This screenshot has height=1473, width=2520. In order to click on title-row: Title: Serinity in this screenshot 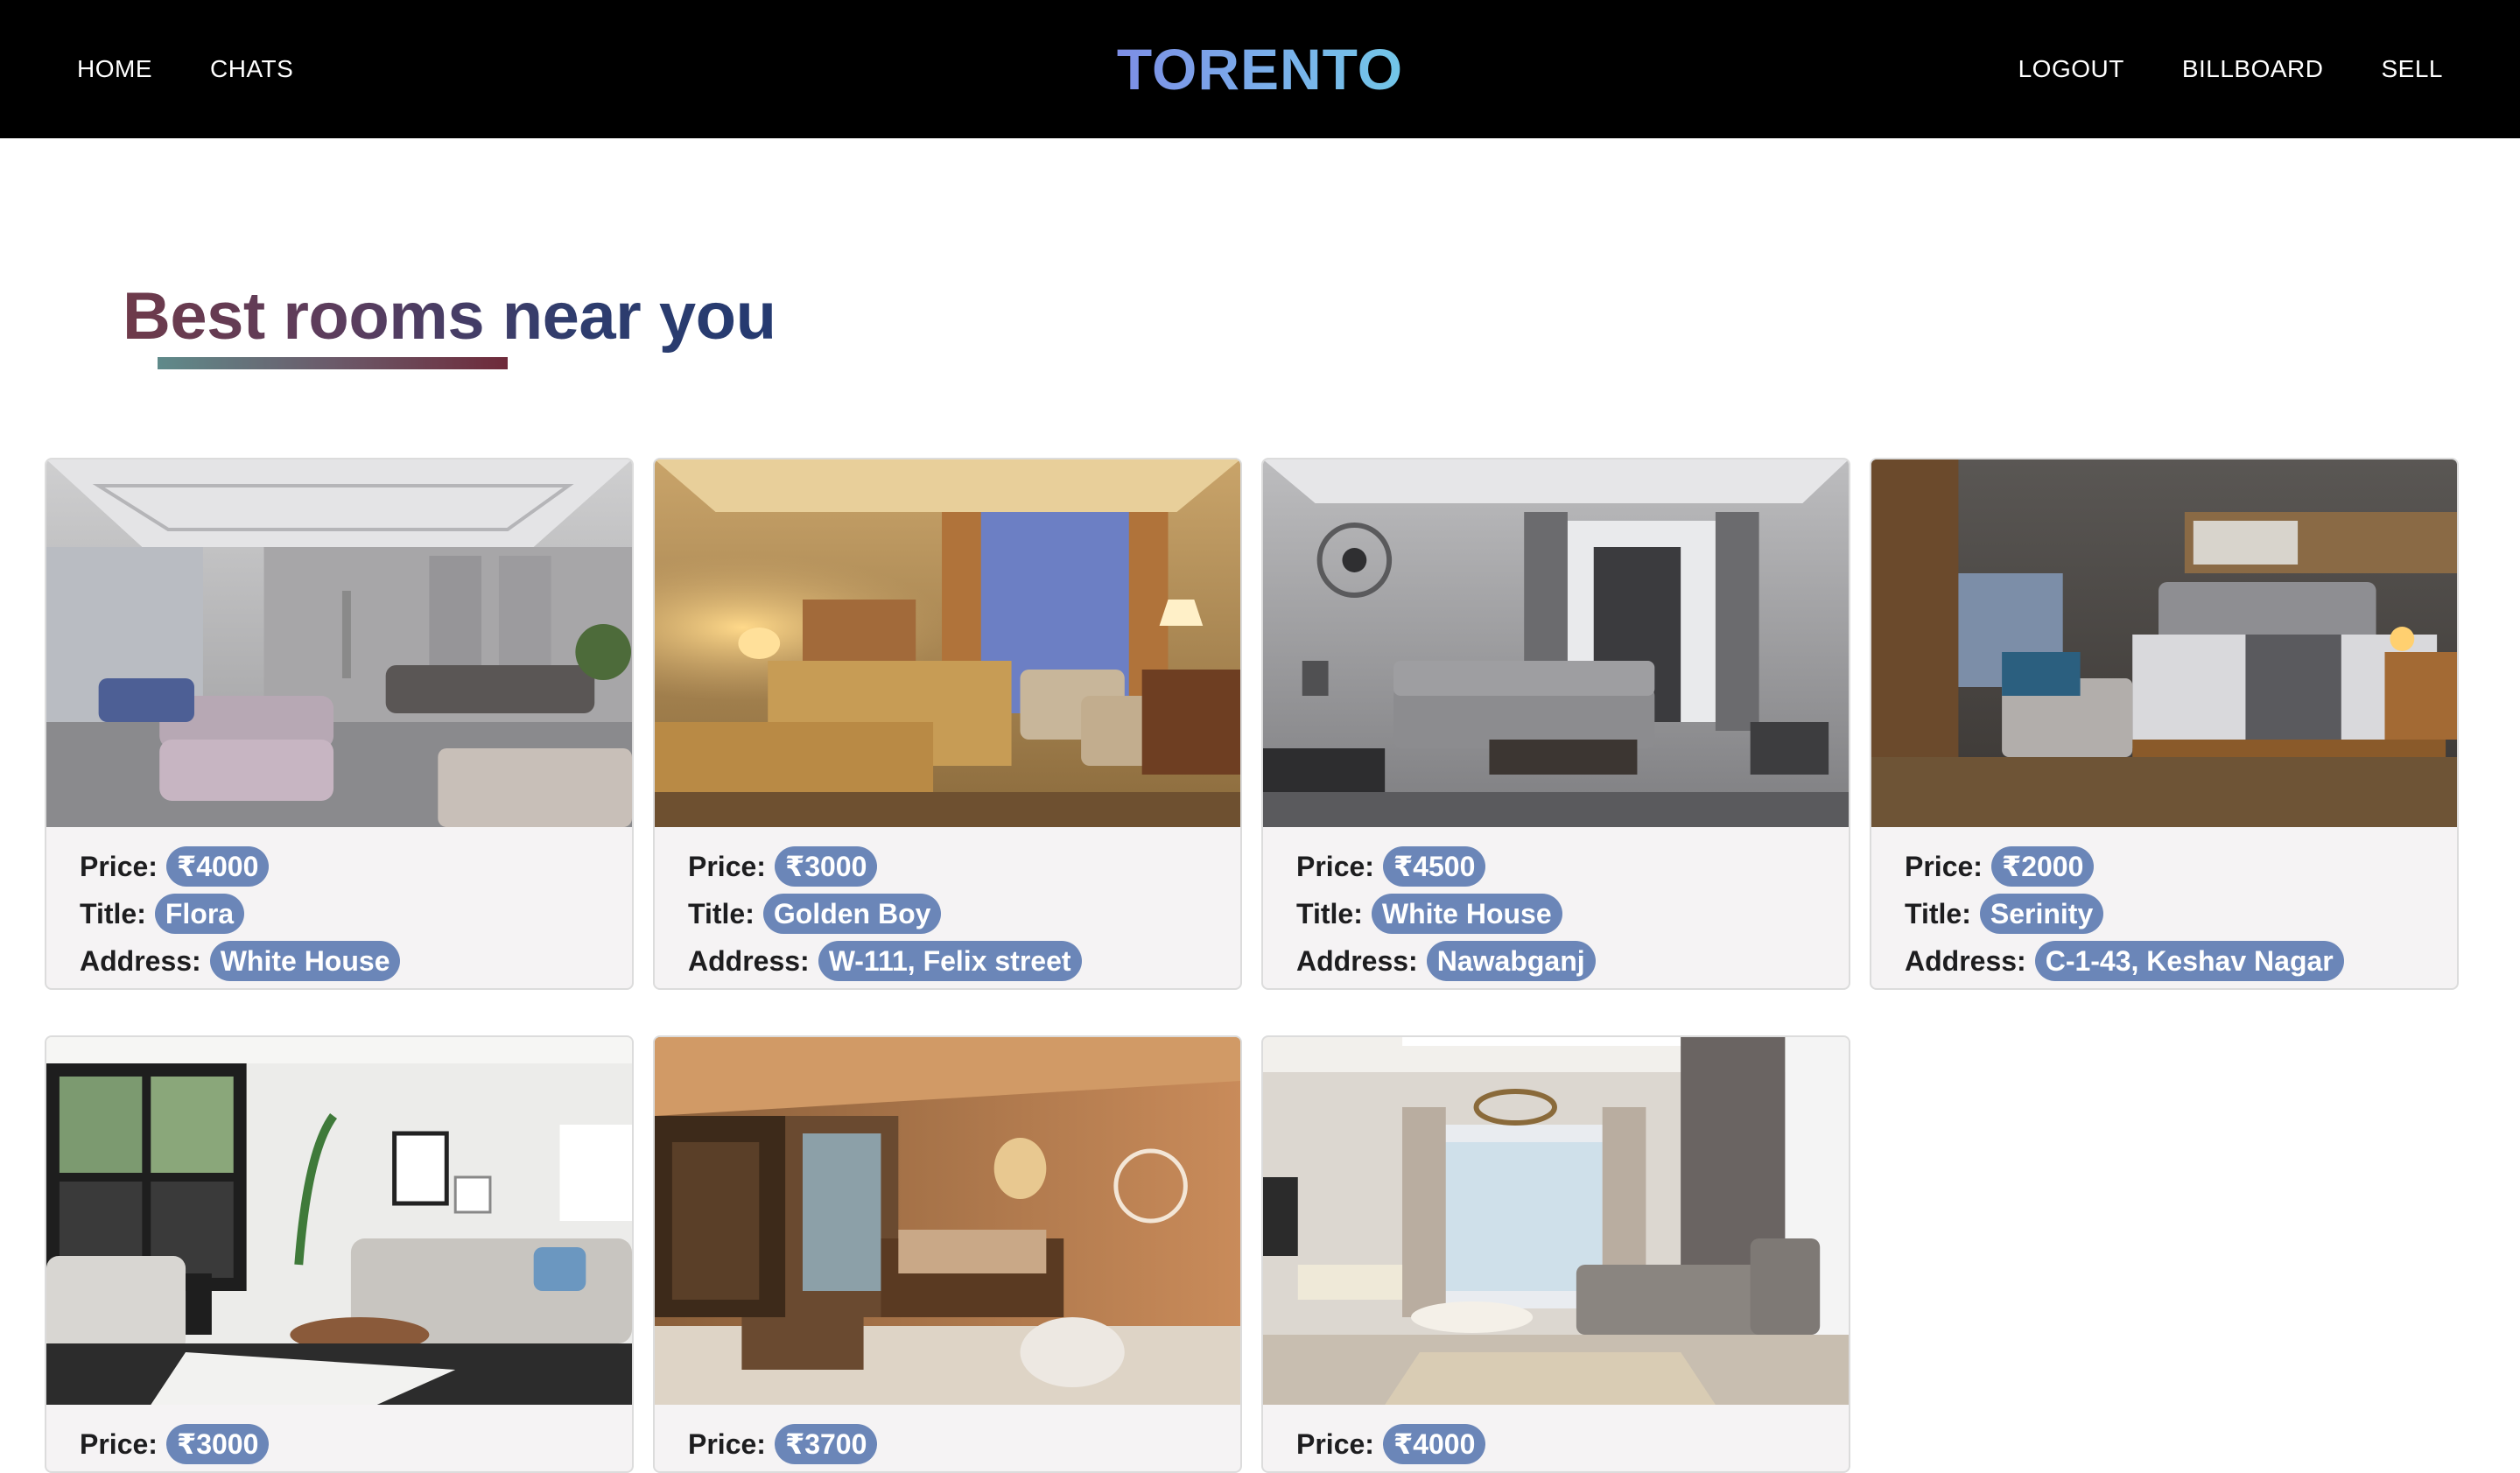, I will do `click(2164, 914)`.